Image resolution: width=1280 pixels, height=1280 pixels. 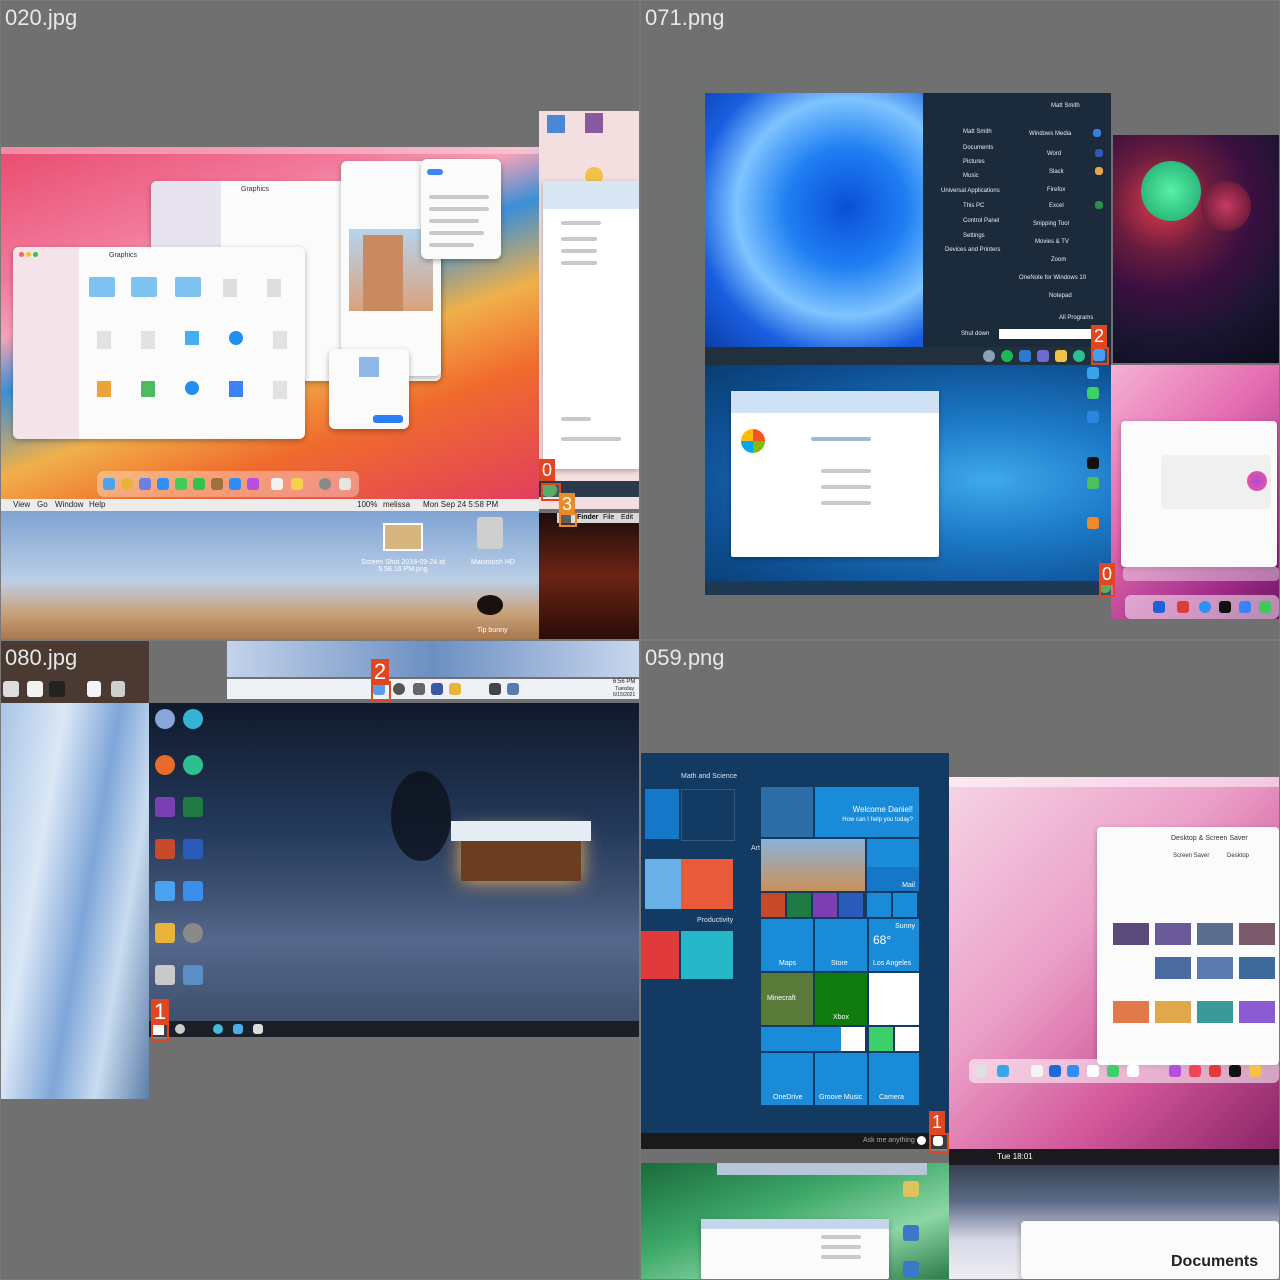 What do you see at coordinates (787, 999) in the screenshot?
I see `tile-minecraft: Minecraft` at bounding box center [787, 999].